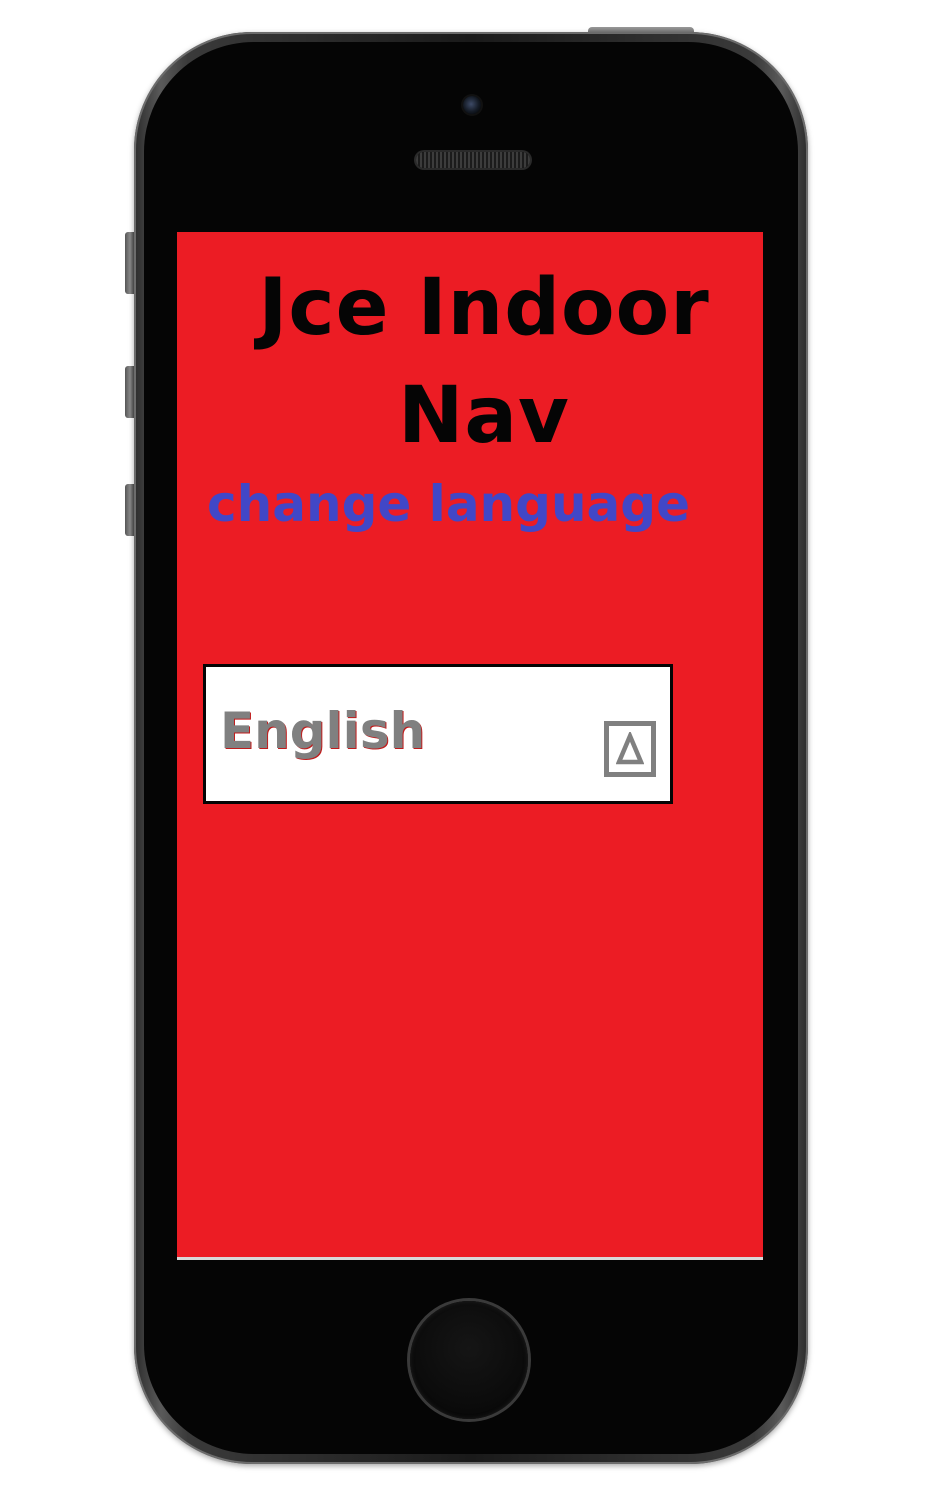 The height and width of the screenshot is (1500, 934). I want to click on triangle-up-icon, so click(630, 749).